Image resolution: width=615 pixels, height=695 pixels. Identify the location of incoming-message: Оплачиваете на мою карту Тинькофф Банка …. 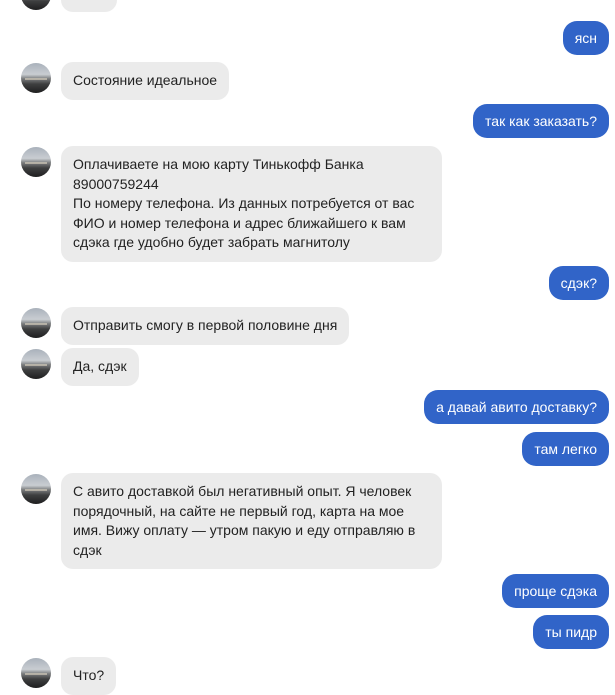
(251, 204).